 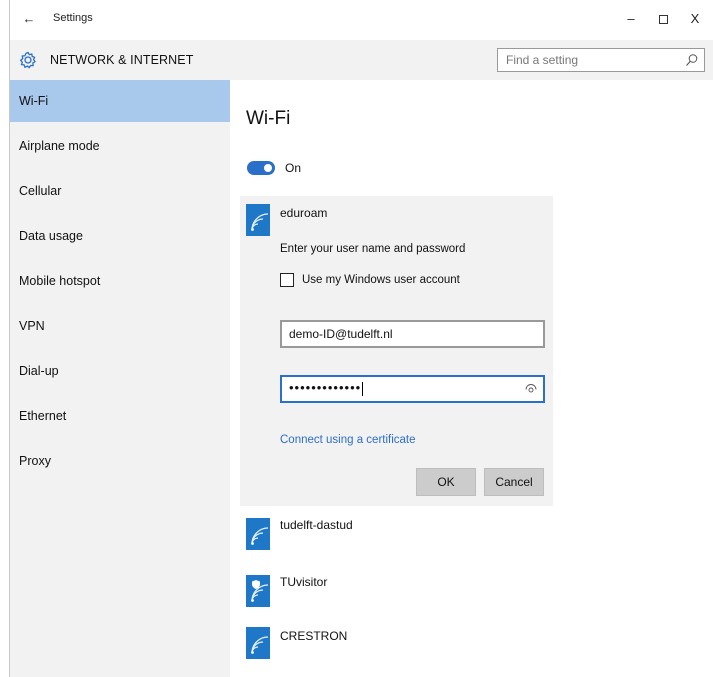 What do you see at coordinates (304, 582) in the screenshot?
I see `network-name: TUvisitor` at bounding box center [304, 582].